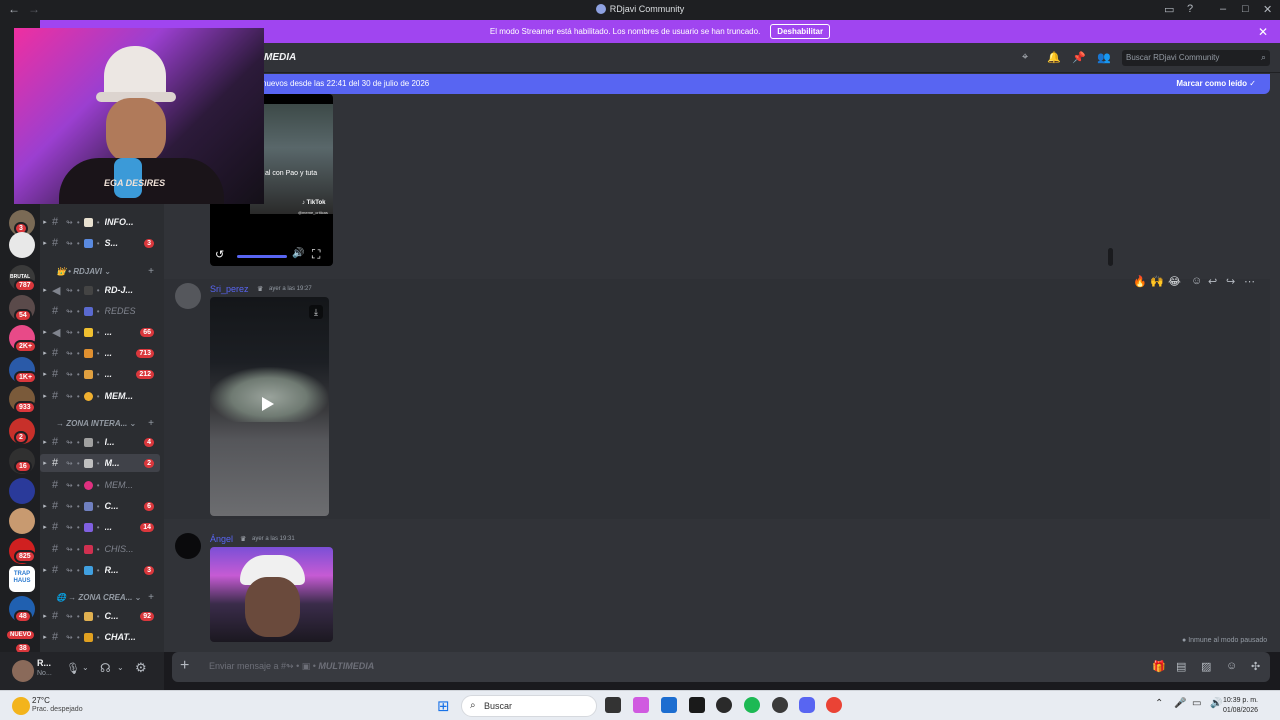  What do you see at coordinates (1223, 9) in the screenshot?
I see `minimize-button: –` at bounding box center [1223, 9].